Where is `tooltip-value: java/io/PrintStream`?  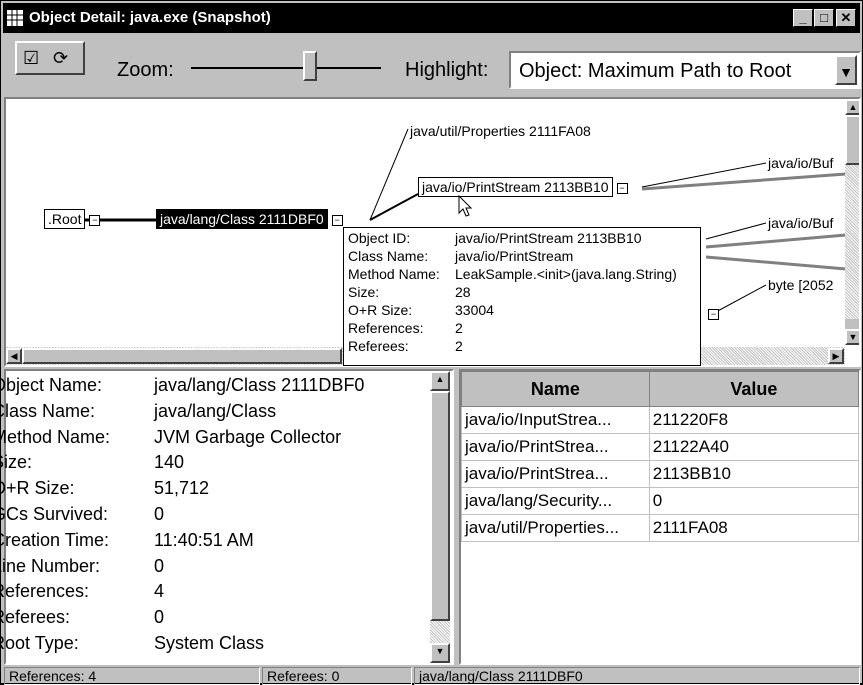 tooltip-value: java/io/PrintStream is located at coordinates (514, 256).